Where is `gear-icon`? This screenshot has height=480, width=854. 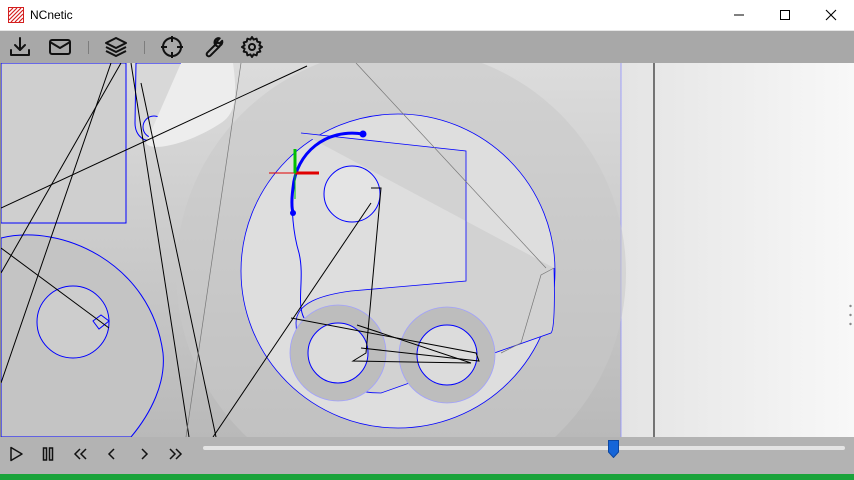 gear-icon is located at coordinates (252, 47).